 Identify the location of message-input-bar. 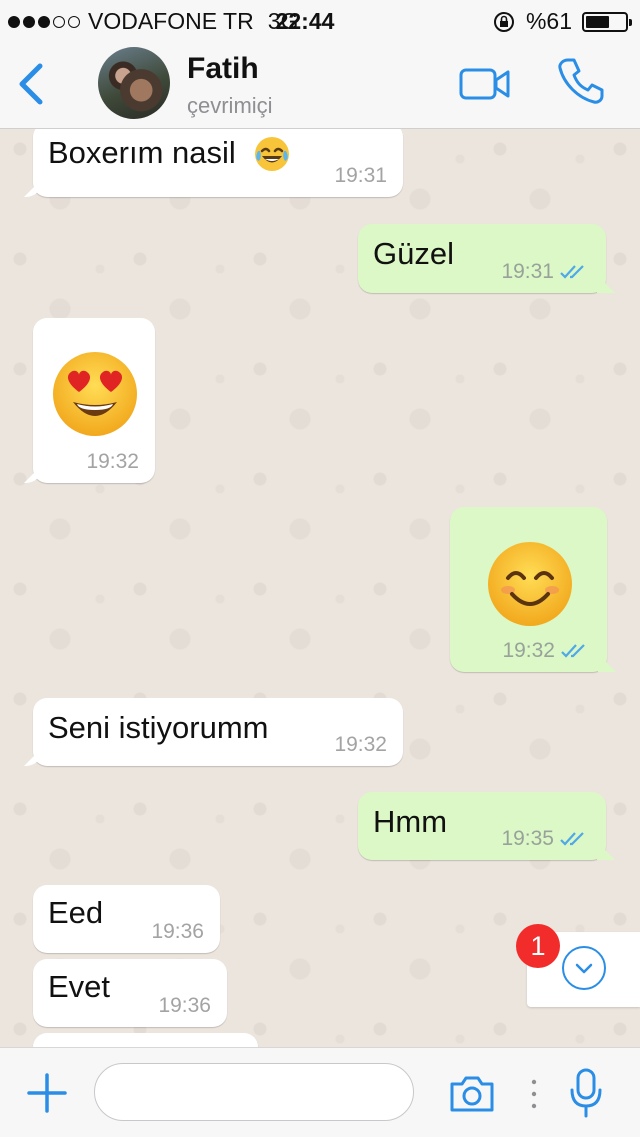
(320, 1092).